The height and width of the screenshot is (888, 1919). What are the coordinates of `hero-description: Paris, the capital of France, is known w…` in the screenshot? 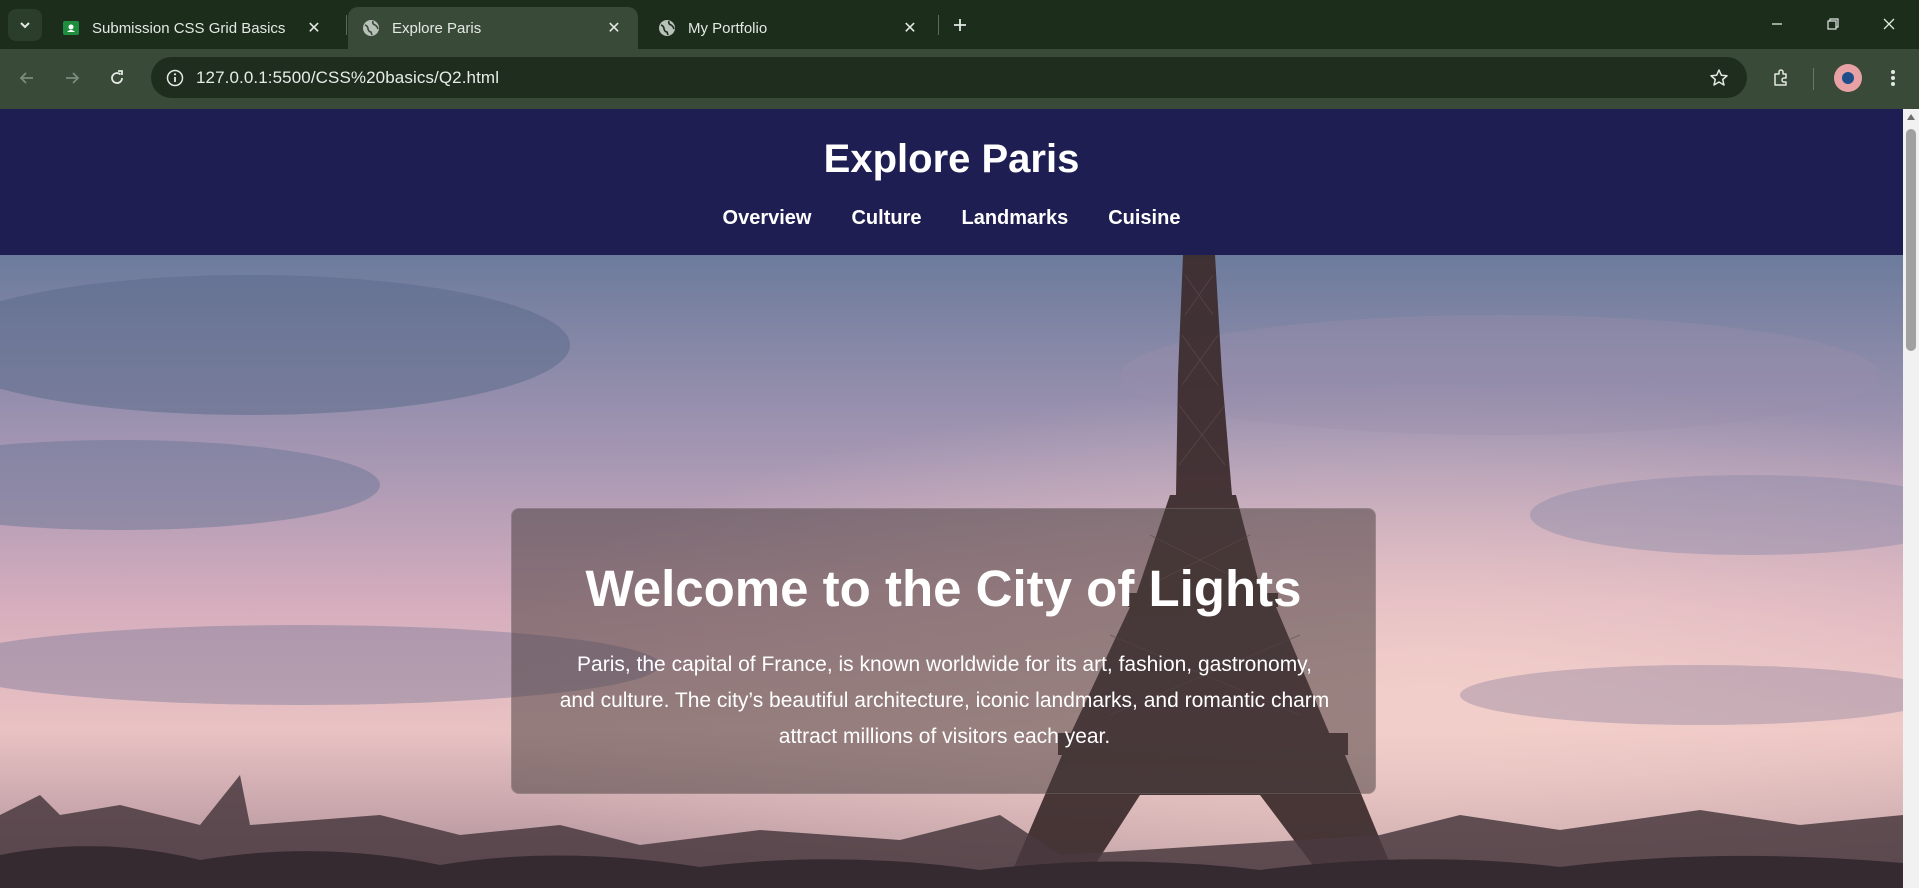 It's located at (944, 700).